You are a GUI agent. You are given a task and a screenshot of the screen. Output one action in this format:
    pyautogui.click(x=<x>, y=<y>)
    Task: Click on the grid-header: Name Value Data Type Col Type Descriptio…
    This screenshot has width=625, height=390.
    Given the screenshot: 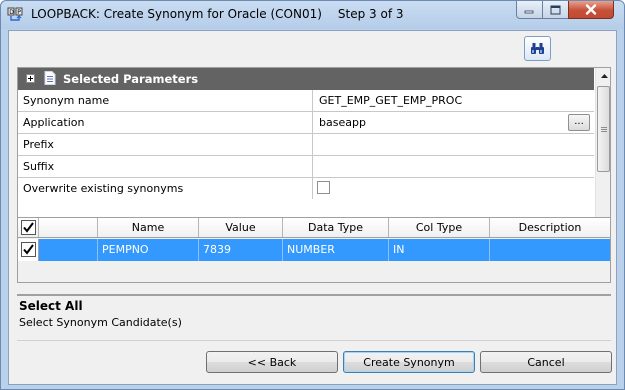 What is the action you would take?
    pyautogui.click(x=314, y=228)
    